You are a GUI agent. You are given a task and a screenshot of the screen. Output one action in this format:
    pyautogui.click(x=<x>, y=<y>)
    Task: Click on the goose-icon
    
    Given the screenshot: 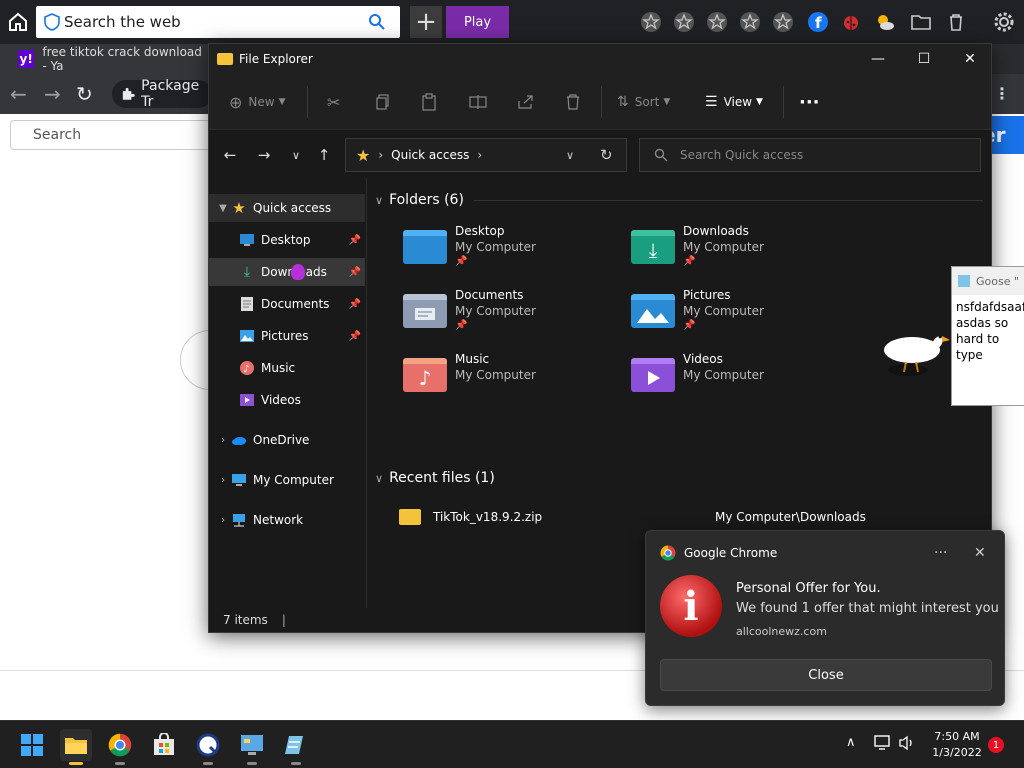 What is the action you would take?
    pyautogui.click(x=916, y=353)
    